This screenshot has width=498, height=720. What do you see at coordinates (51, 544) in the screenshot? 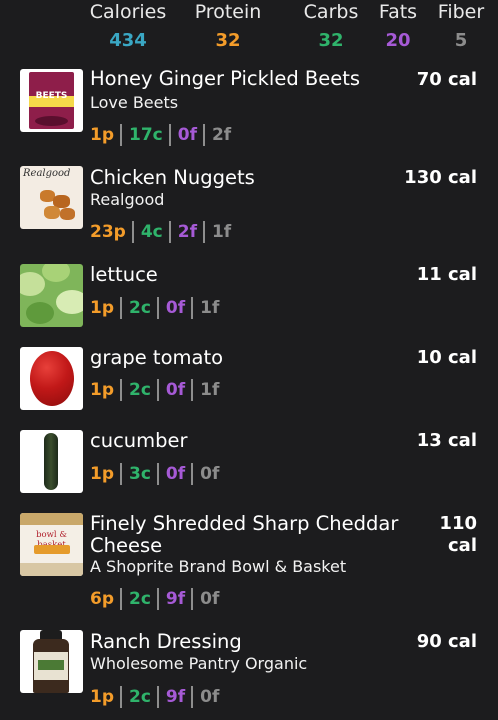
I see `food-thumbnail: bowl & basket` at bounding box center [51, 544].